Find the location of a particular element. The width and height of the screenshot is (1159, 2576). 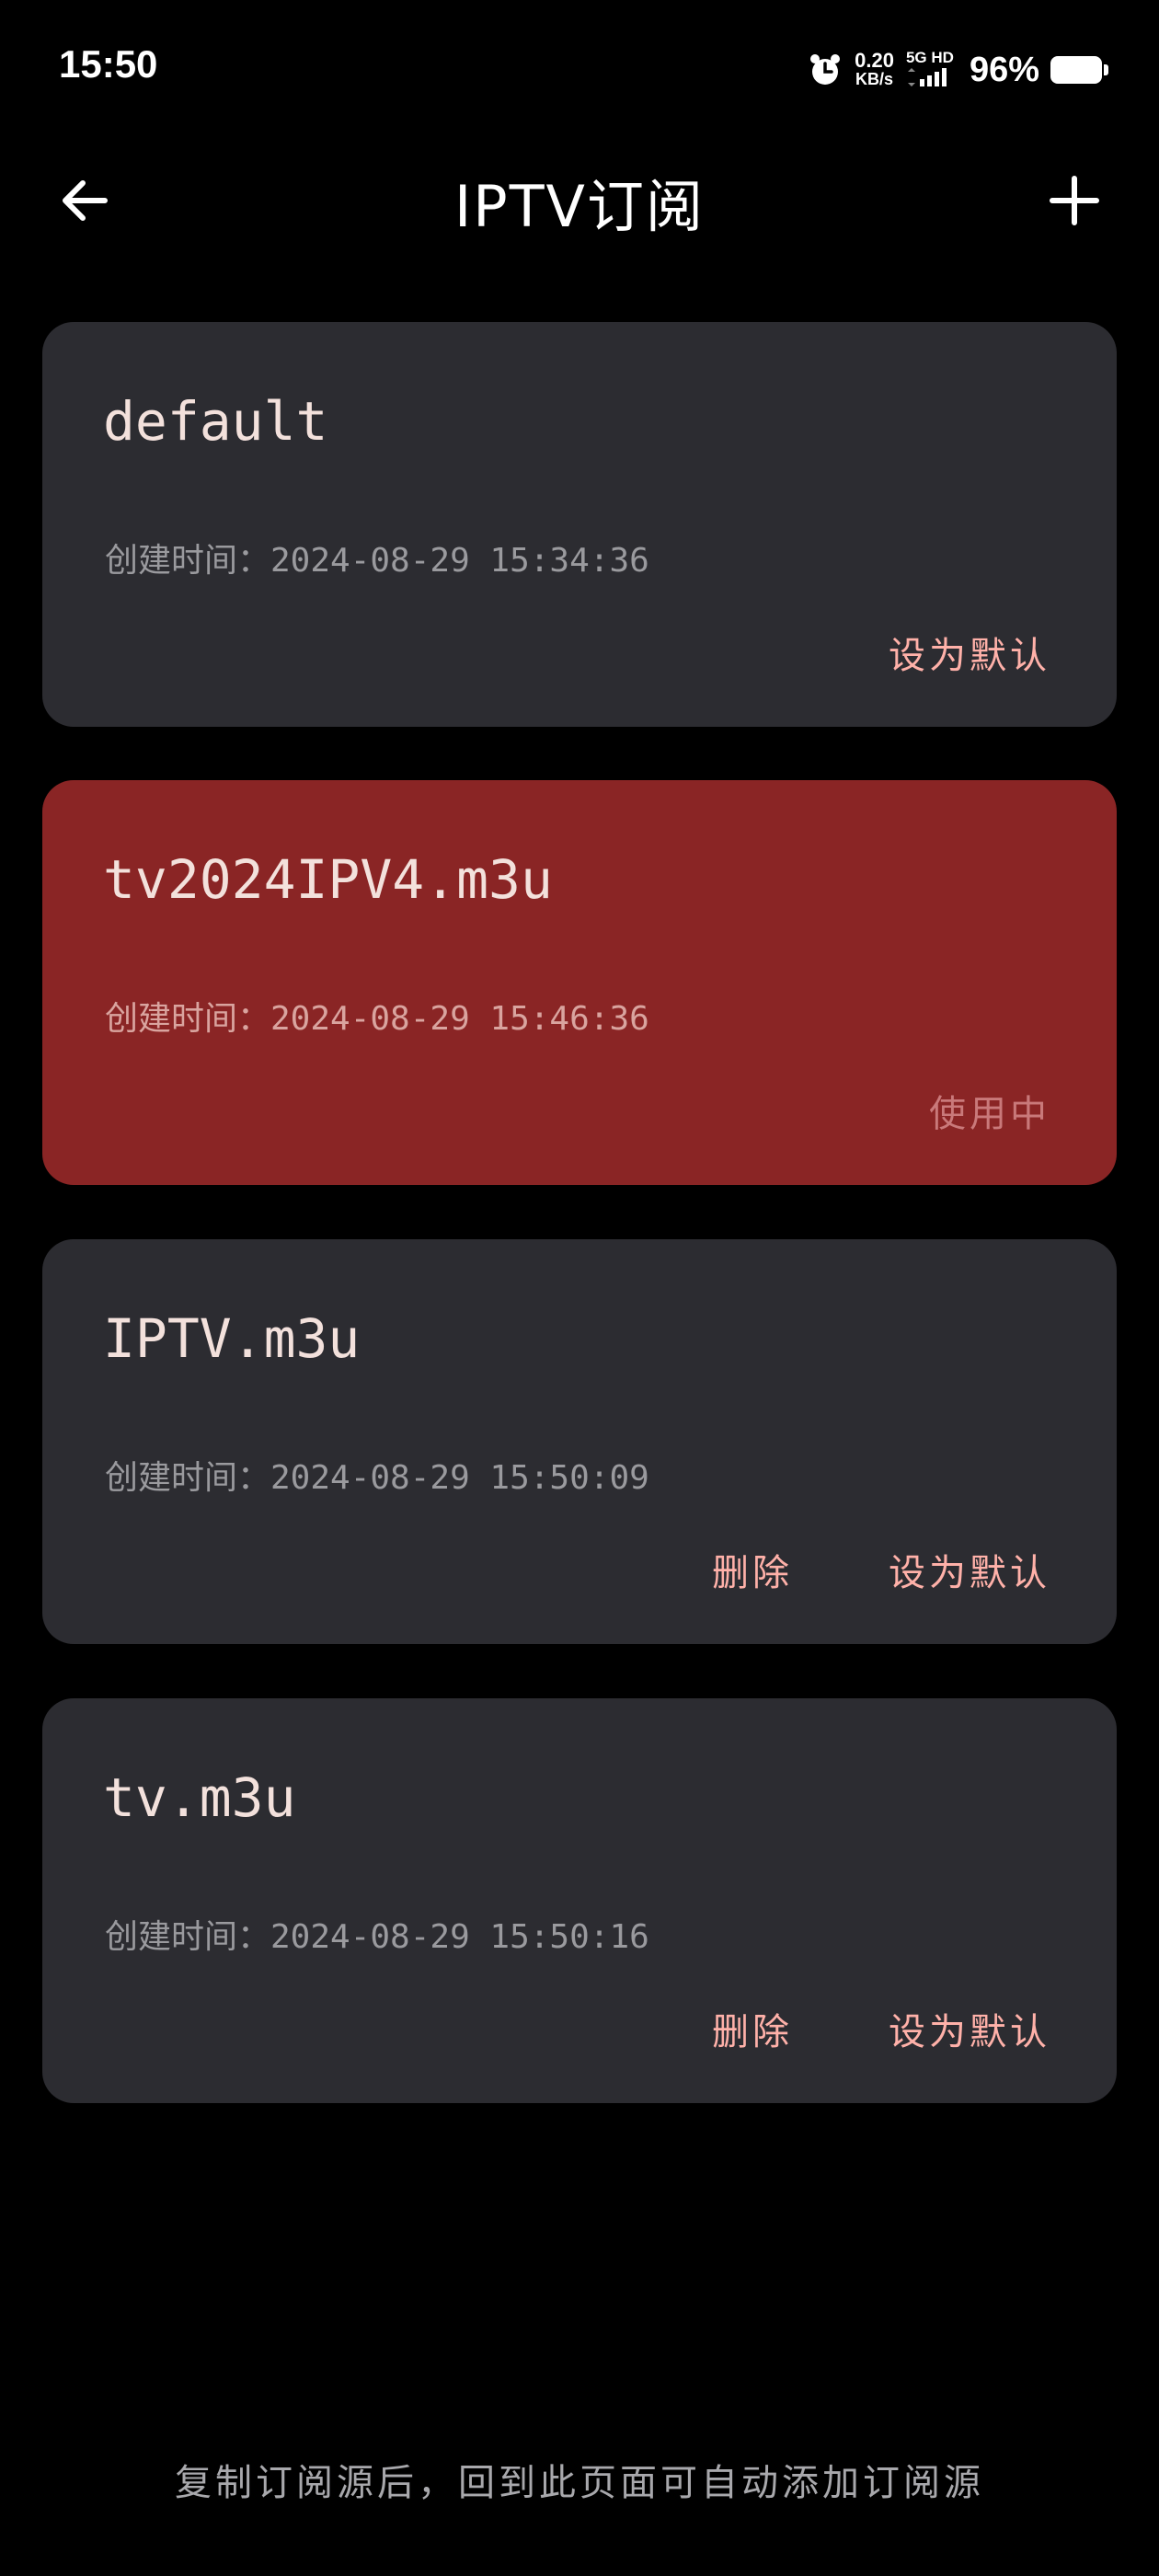

add-subscription-button is located at coordinates (1074, 202).